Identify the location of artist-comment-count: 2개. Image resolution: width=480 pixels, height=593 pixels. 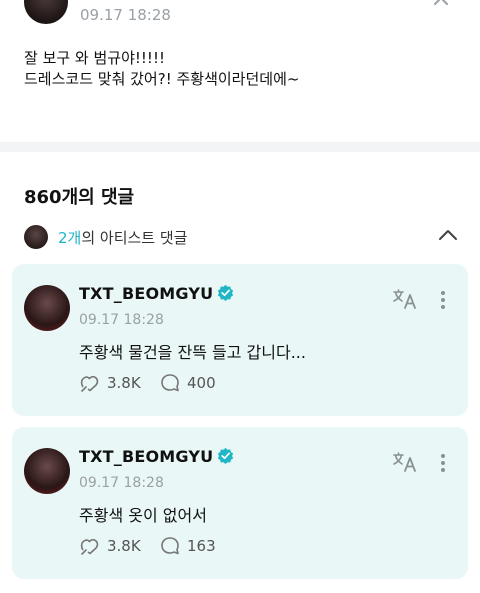
(70, 238).